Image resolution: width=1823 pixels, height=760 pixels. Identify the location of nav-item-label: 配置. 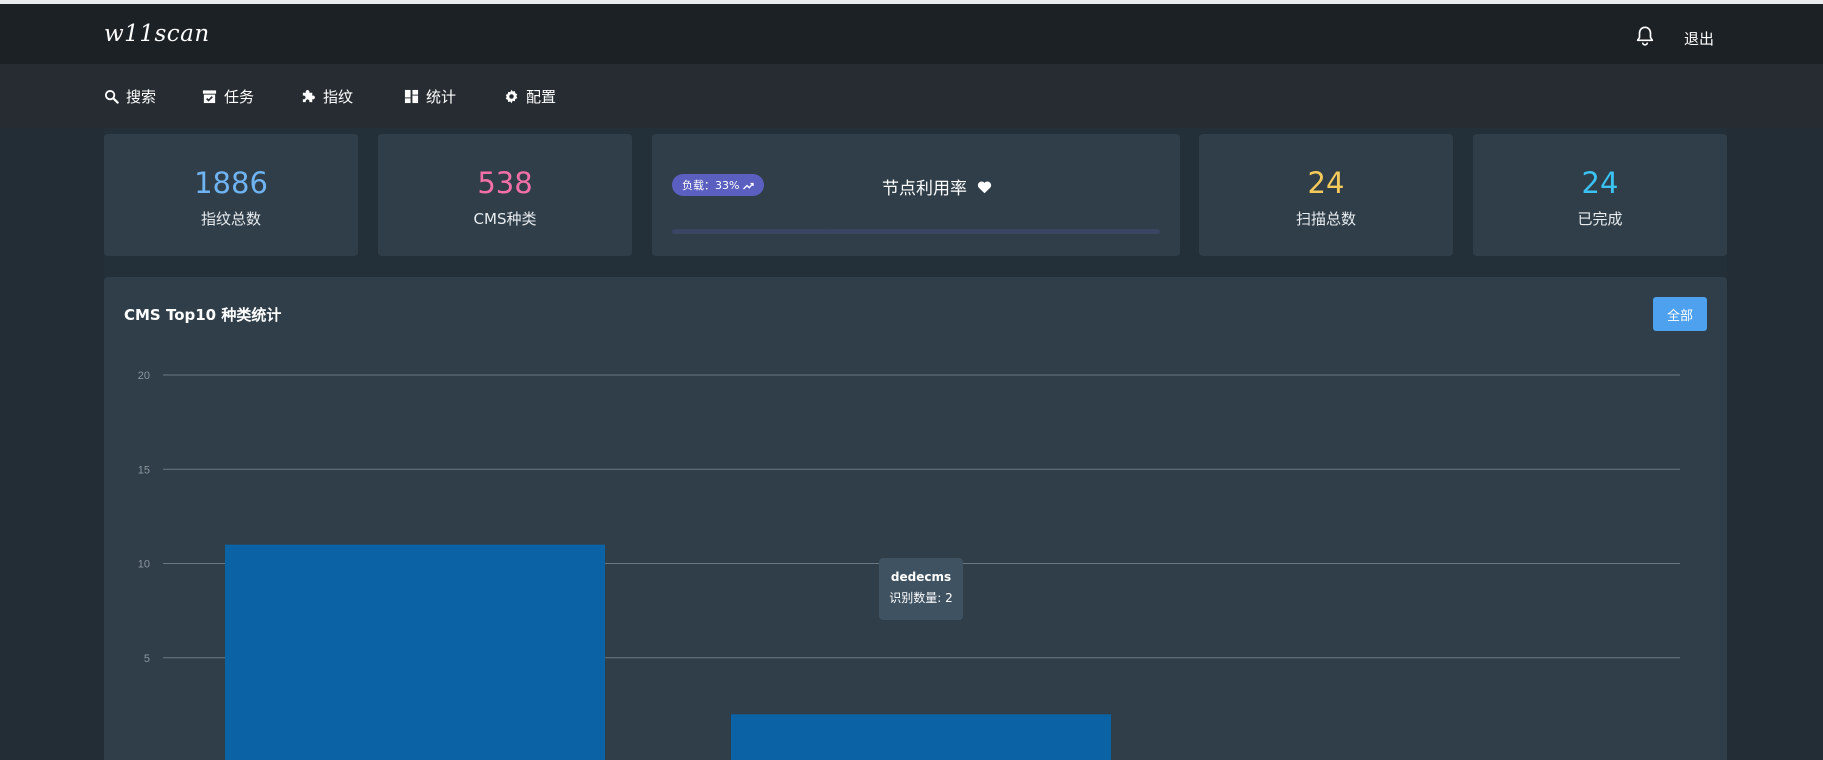
(541, 96).